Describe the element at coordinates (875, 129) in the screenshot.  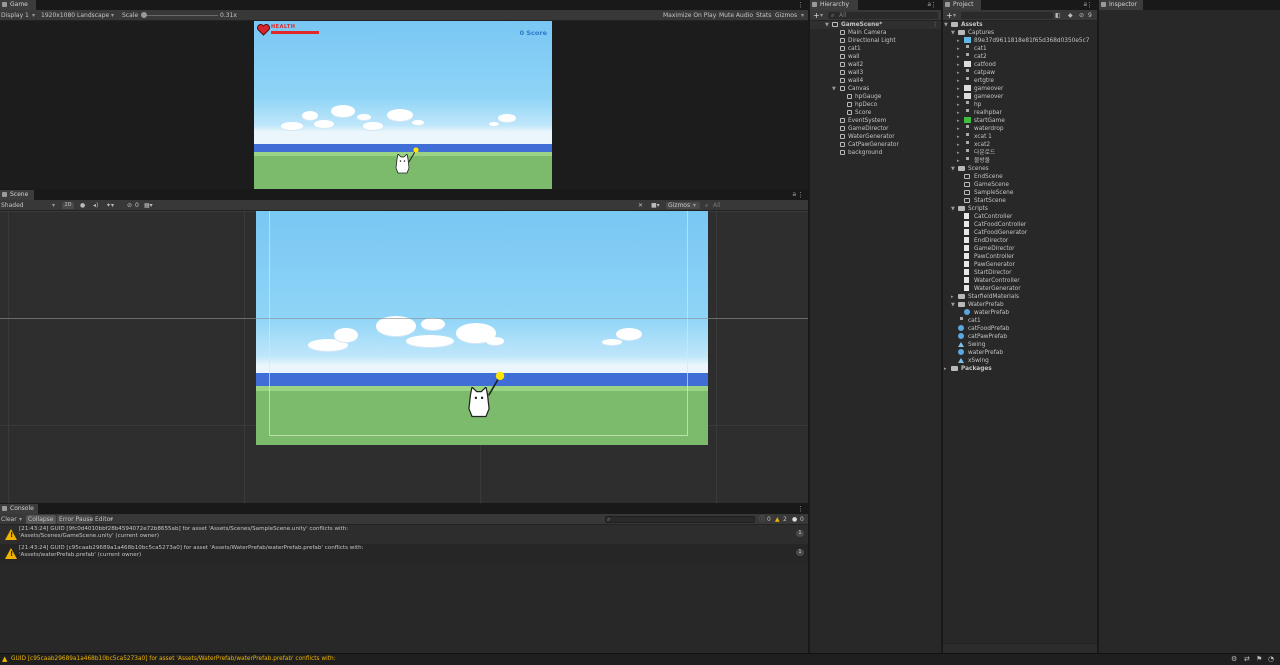
I see `hierarchy-item: GameDirector` at that location.